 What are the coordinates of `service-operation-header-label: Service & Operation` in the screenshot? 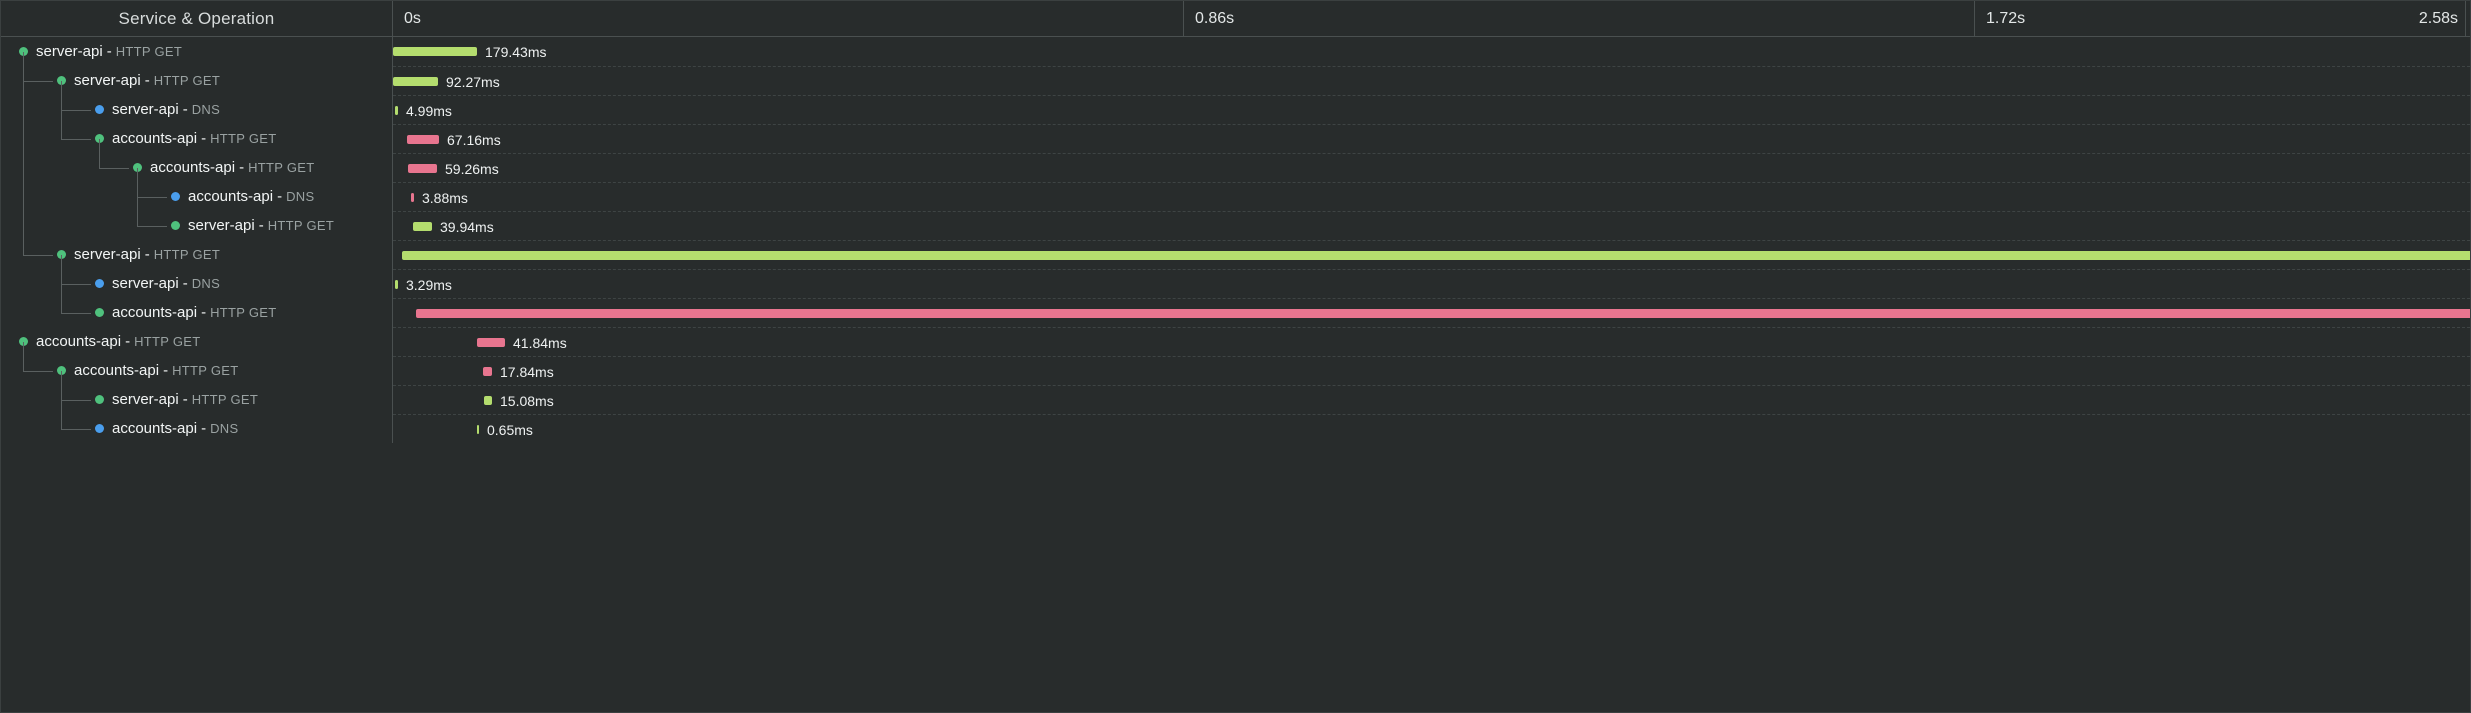 It's located at (196, 18).